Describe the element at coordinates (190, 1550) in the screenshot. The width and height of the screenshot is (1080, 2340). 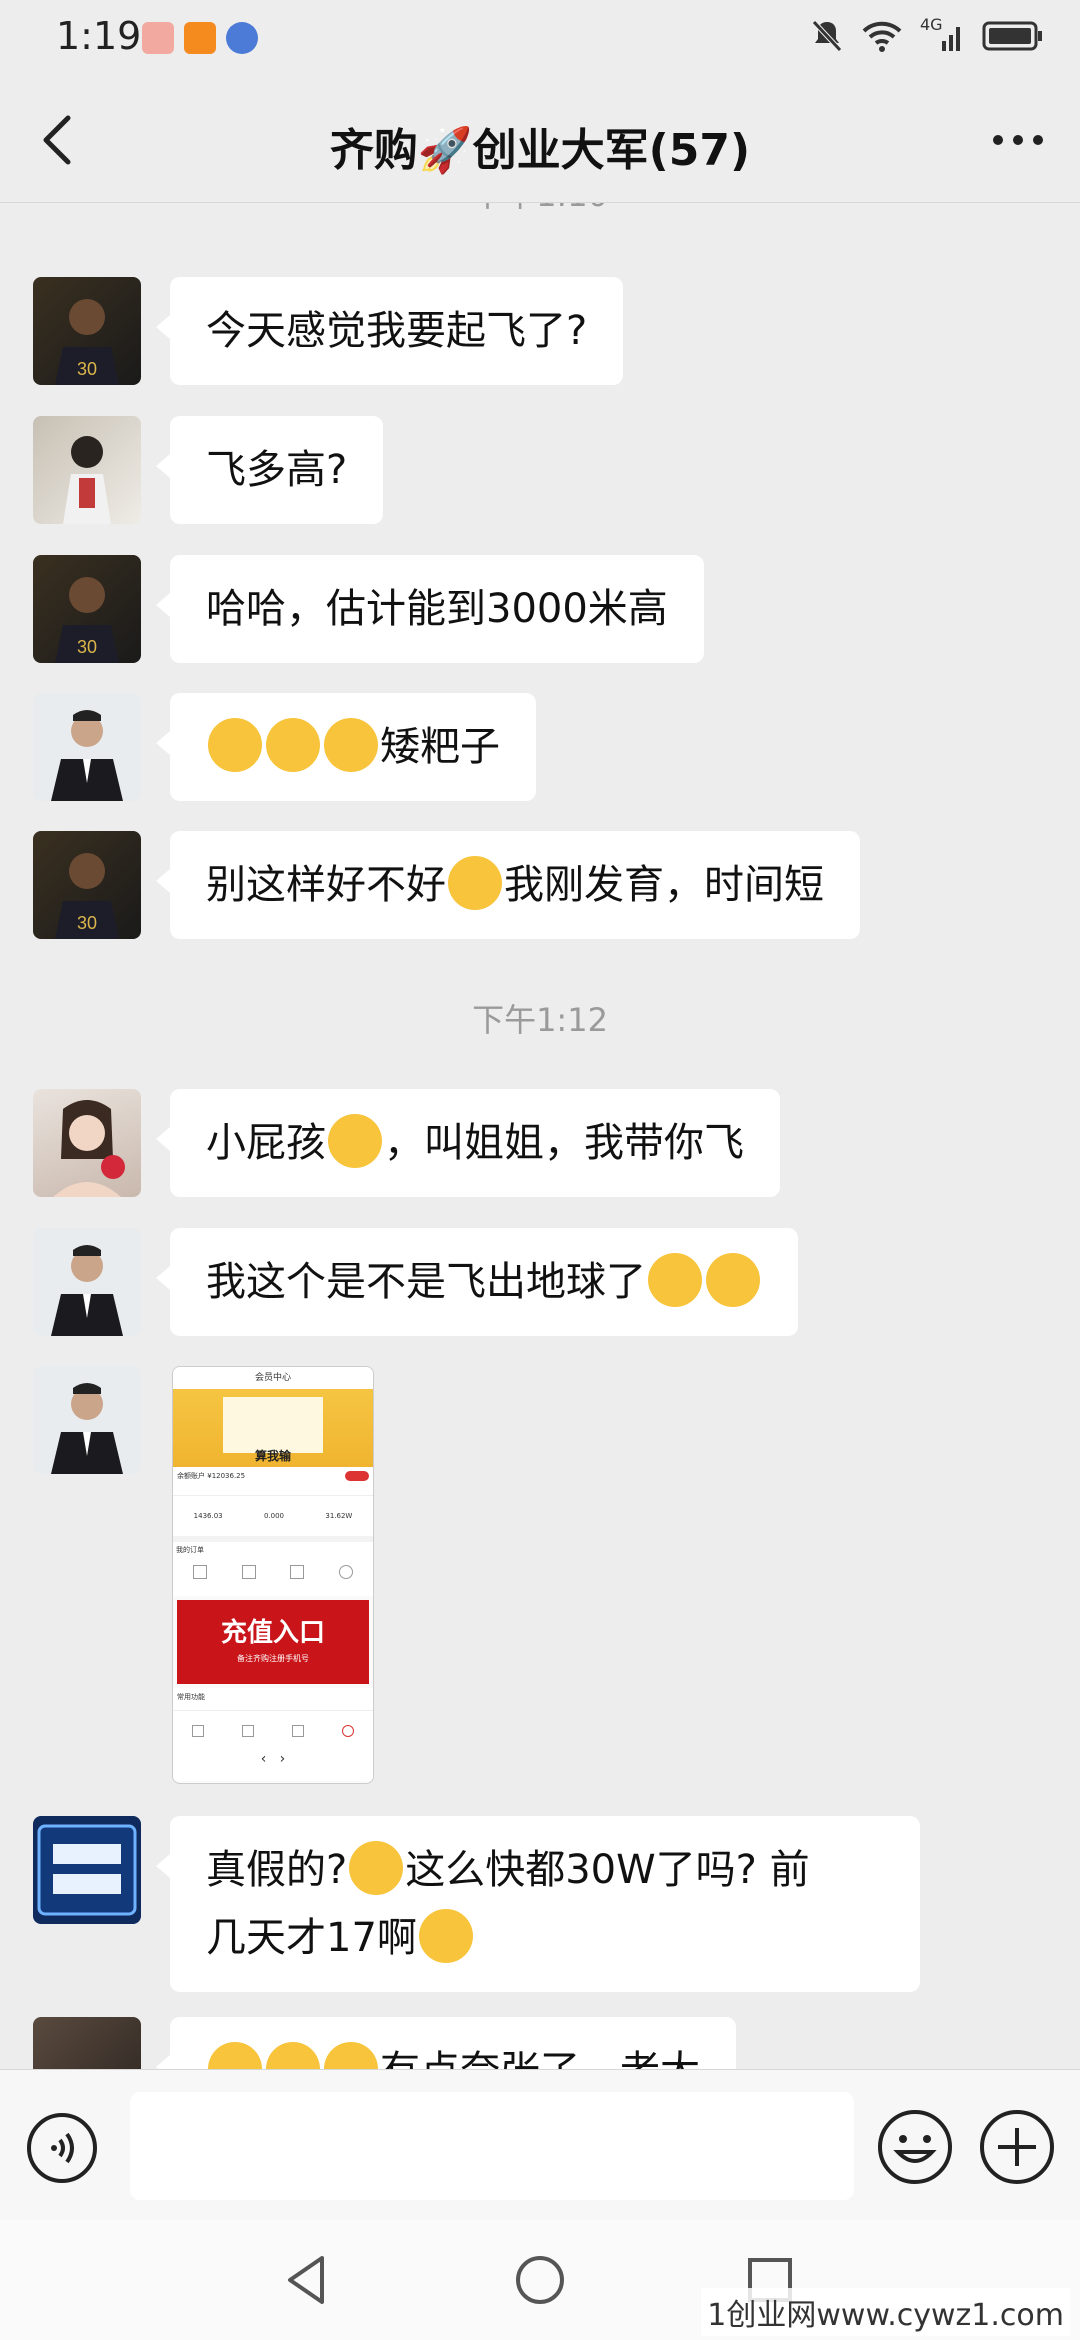
I see `shot-order-label: 我的订单` at that location.